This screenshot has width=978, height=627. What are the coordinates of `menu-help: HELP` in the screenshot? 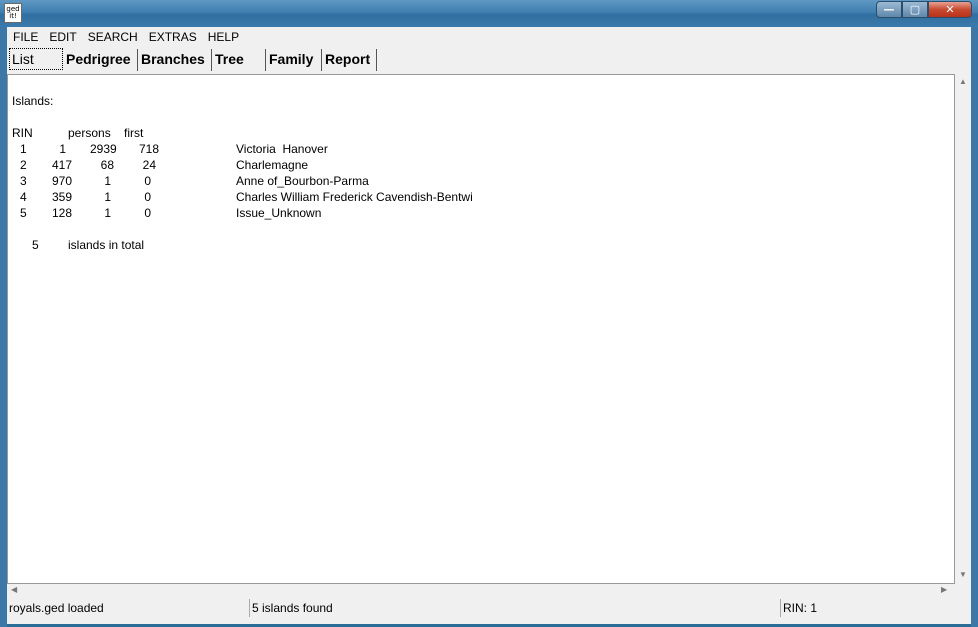 It's located at (223, 36).